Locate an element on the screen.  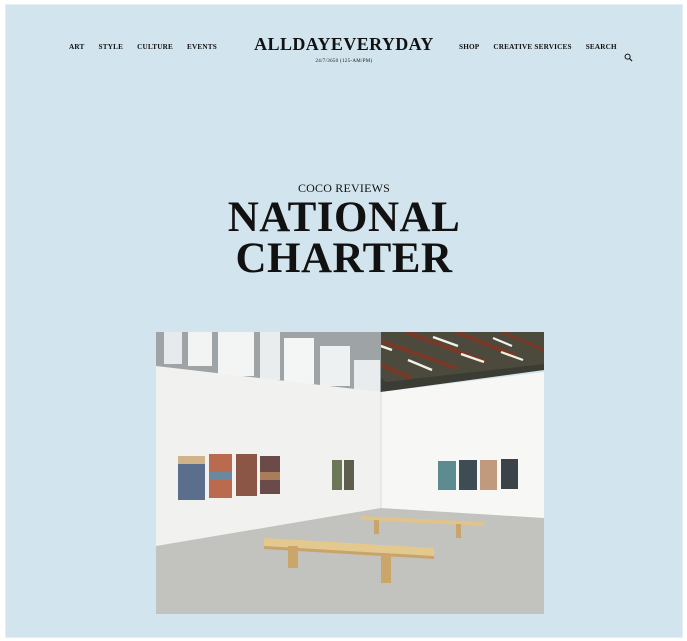
nav-creative-services: CREATIVE SERVICES is located at coordinates (532, 47).